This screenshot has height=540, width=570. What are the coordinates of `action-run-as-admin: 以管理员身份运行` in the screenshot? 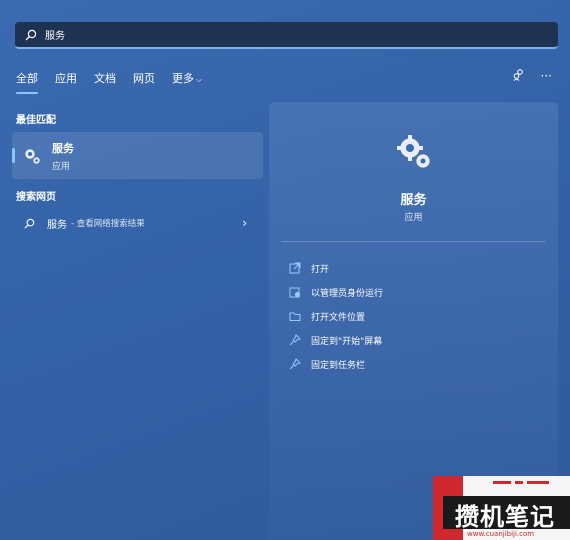 It's located at (336, 292).